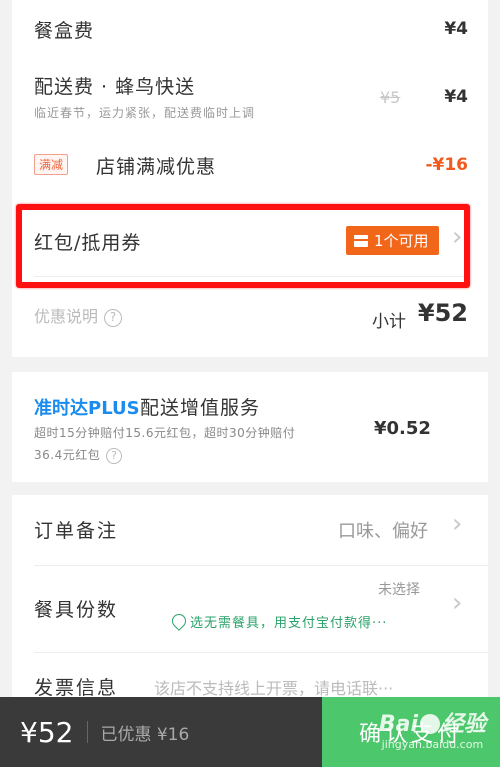 This screenshot has width=500, height=767. Describe the element at coordinates (442, 313) in the screenshot. I see `subtotal-value: ¥52` at that location.